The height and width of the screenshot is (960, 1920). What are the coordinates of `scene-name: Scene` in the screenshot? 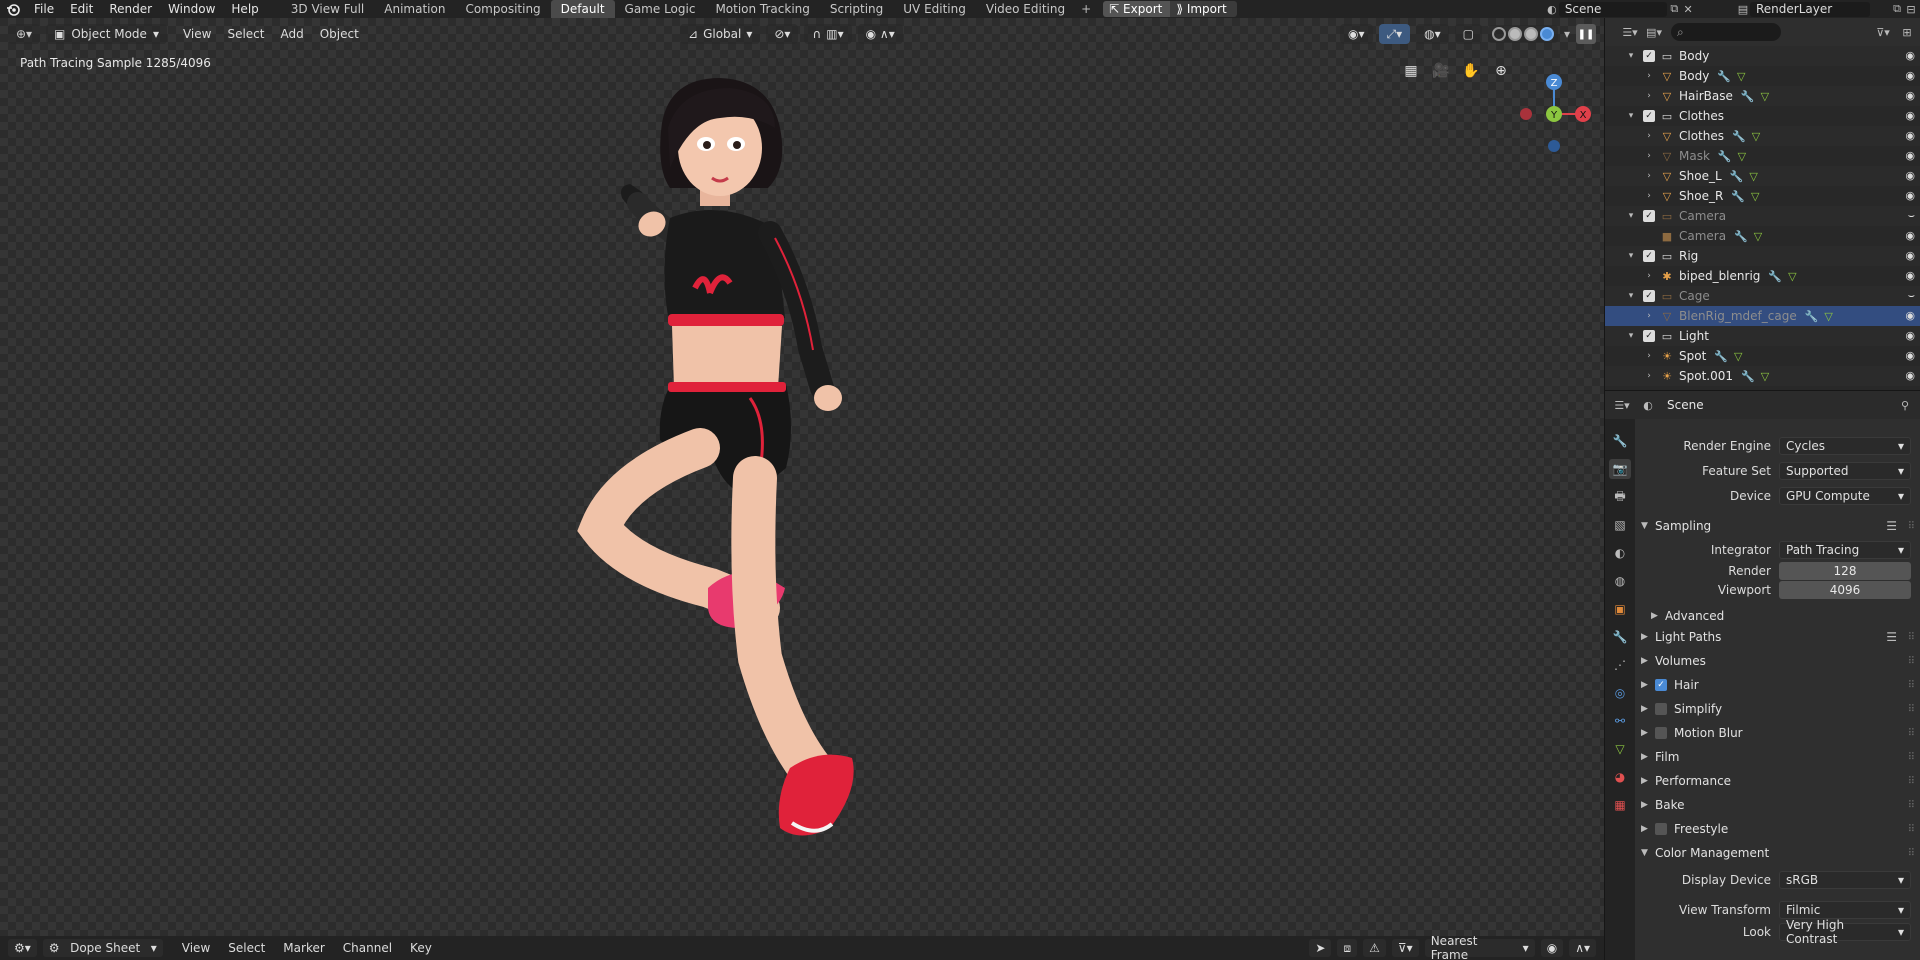 It's located at (1613, 9).